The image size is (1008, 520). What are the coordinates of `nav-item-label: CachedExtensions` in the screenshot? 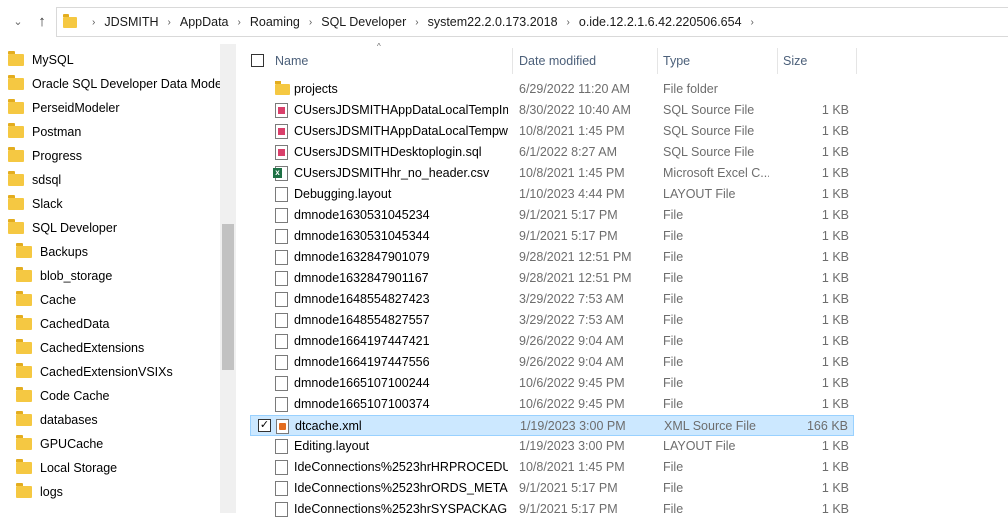 It's located at (92, 348).